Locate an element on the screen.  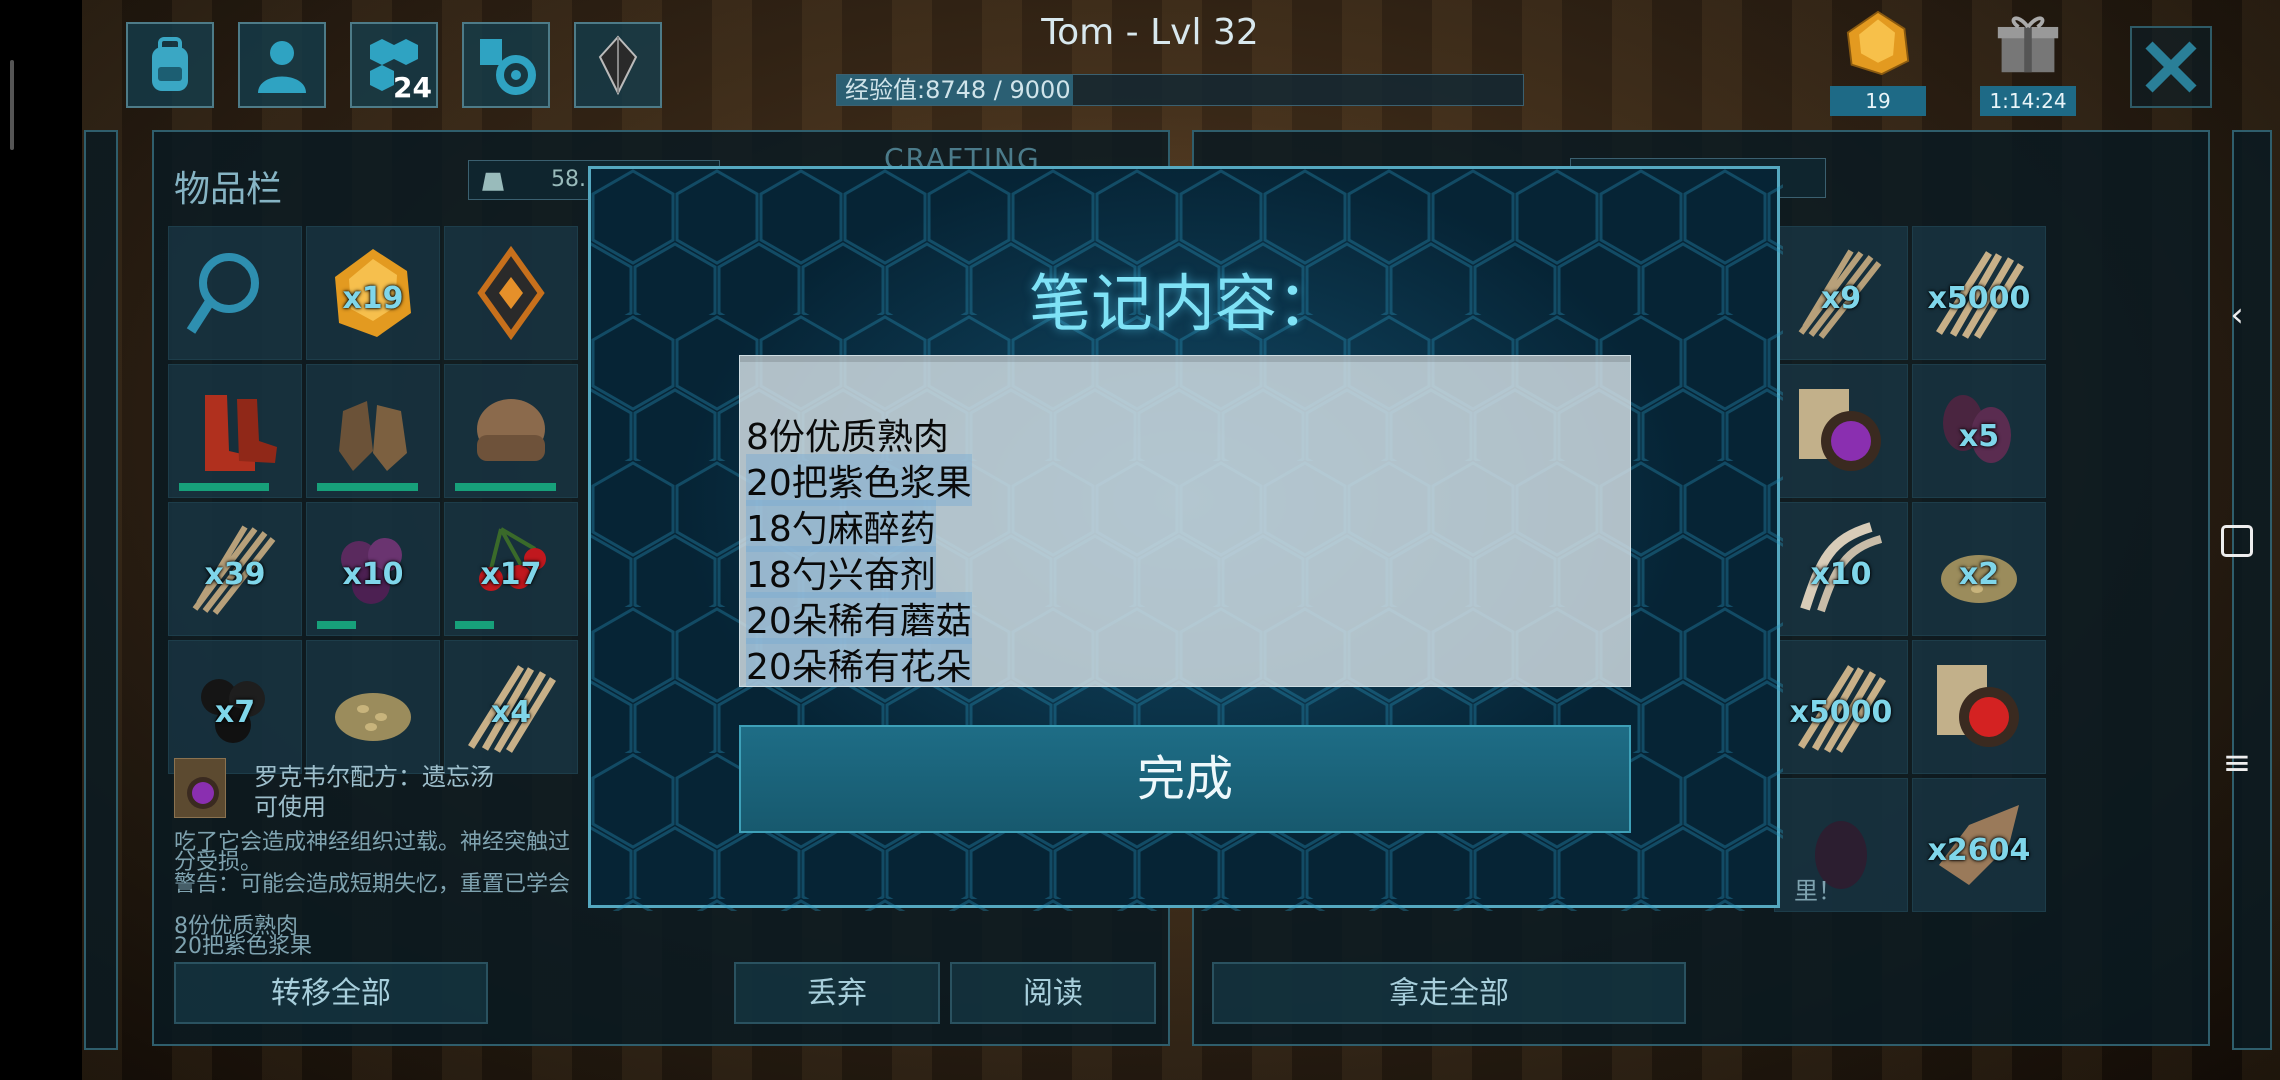
drop-button: 丢弃 is located at coordinates (837, 993).